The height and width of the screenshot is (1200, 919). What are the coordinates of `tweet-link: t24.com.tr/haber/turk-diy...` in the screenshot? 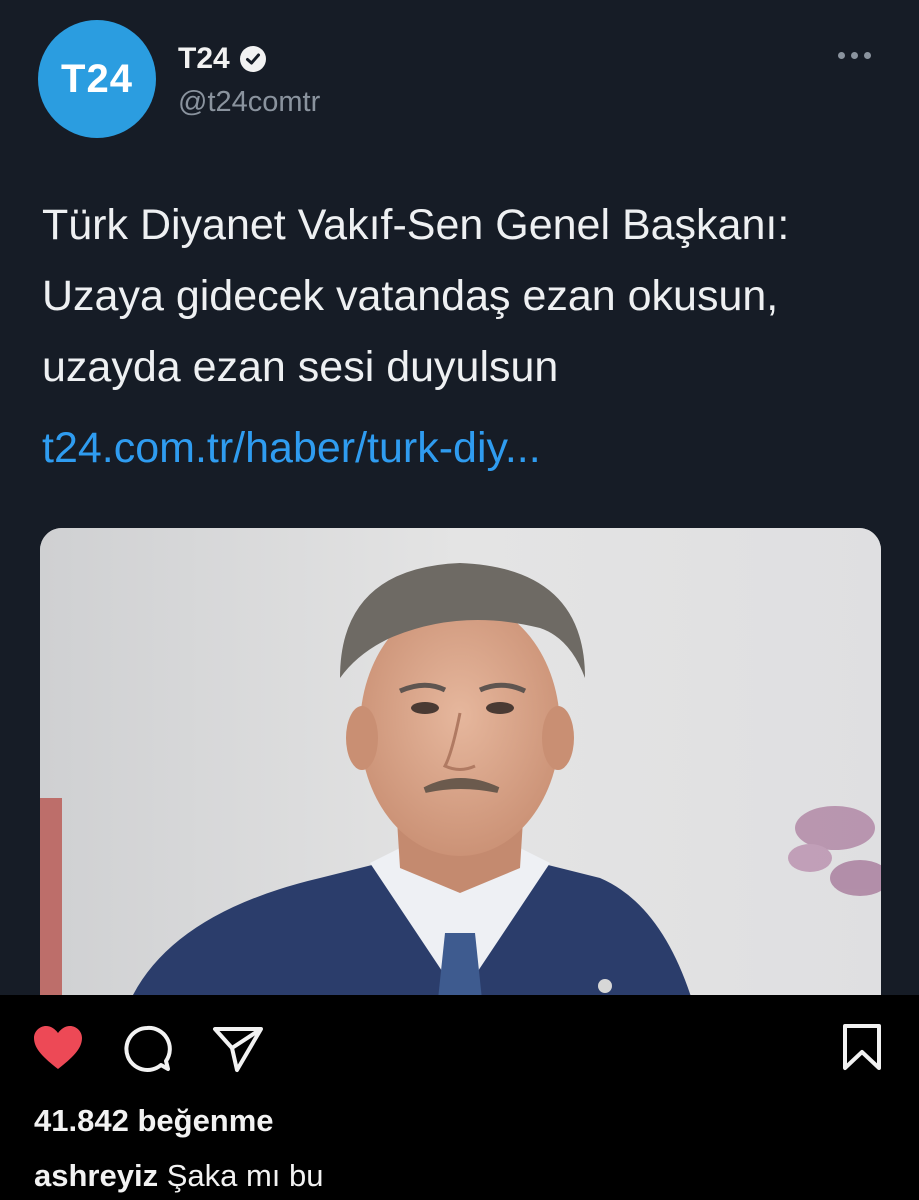 It's located at (291, 448).